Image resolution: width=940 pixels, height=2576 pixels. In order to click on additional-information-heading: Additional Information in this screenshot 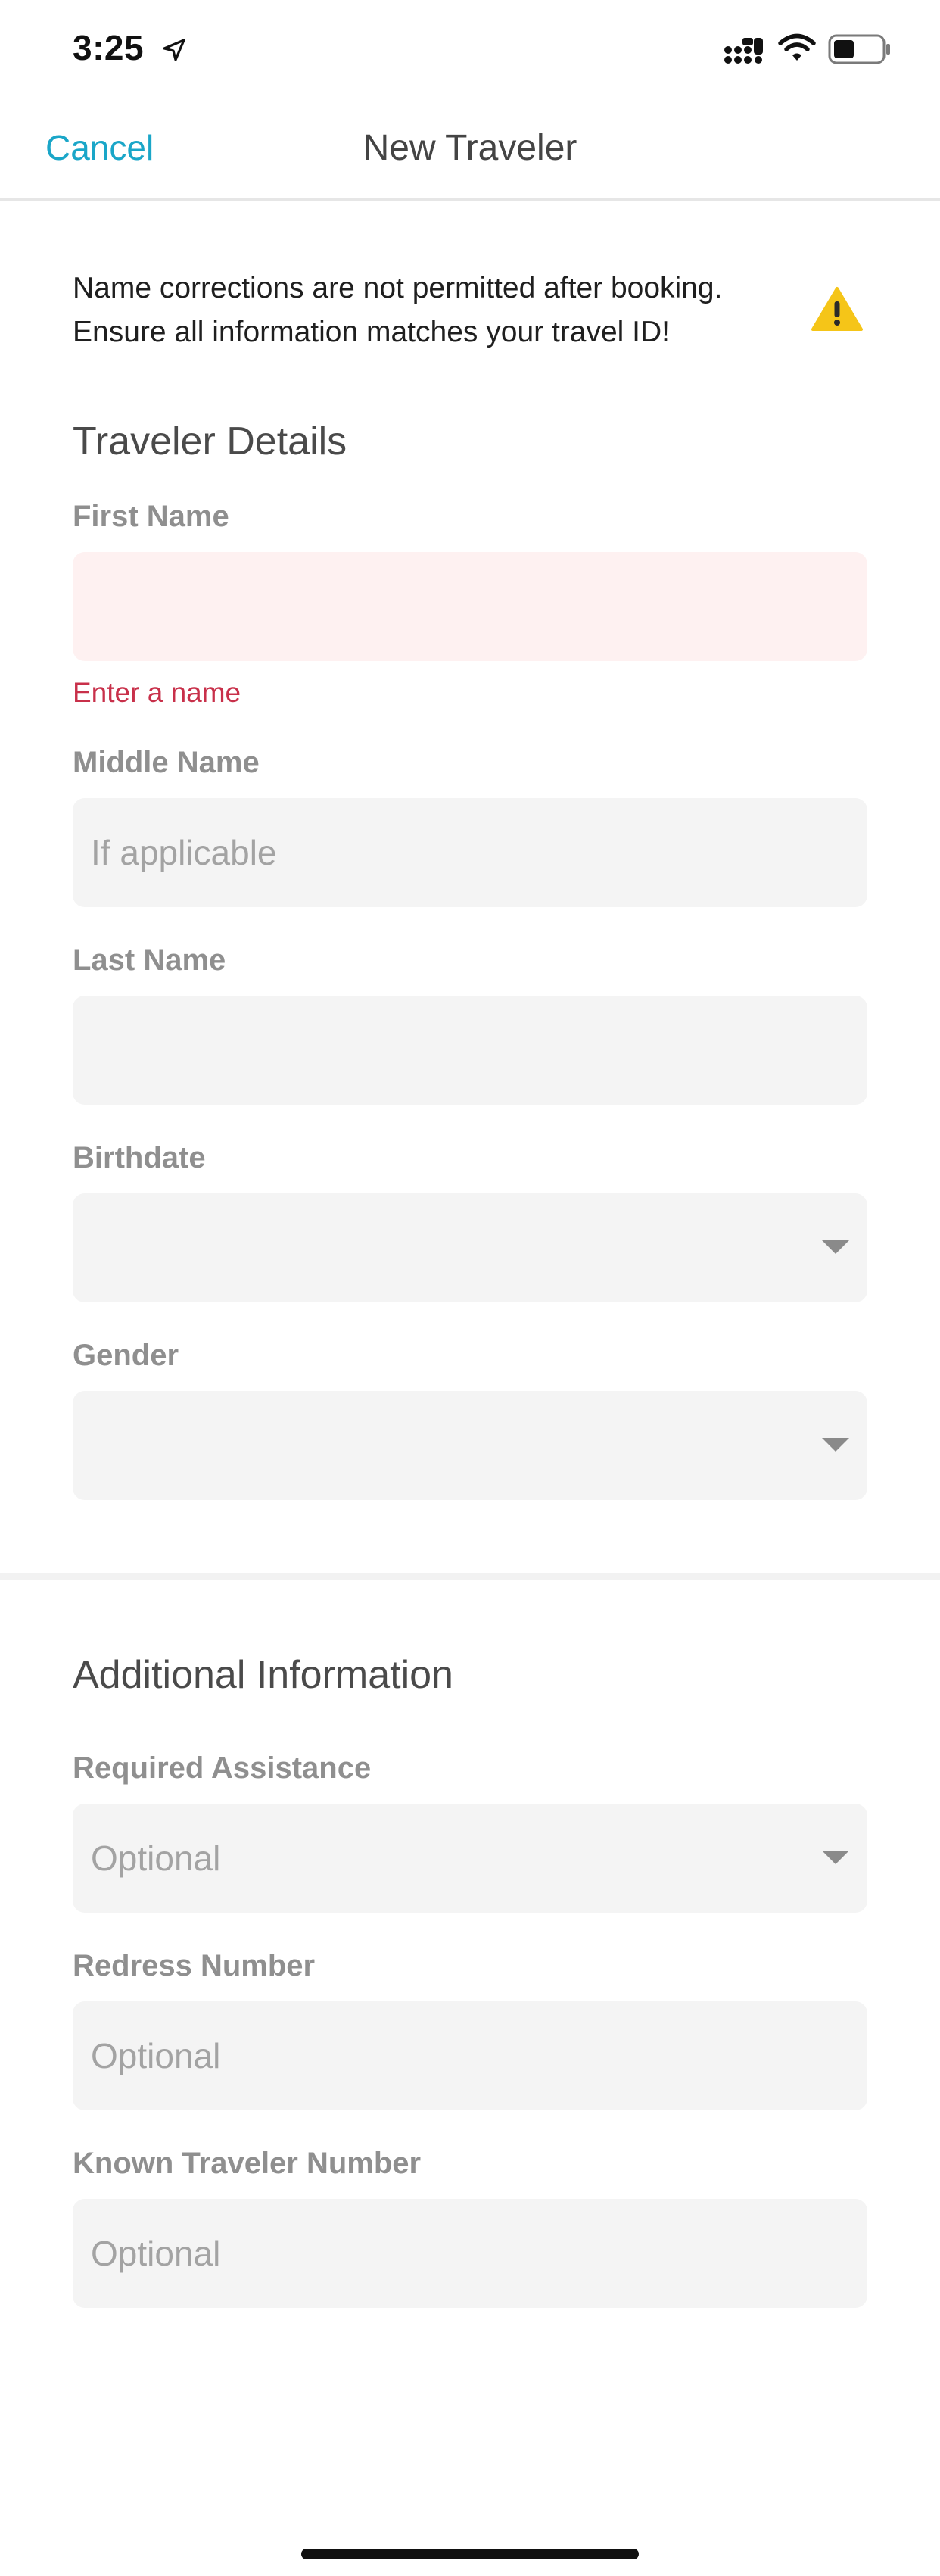, I will do `click(263, 1675)`.